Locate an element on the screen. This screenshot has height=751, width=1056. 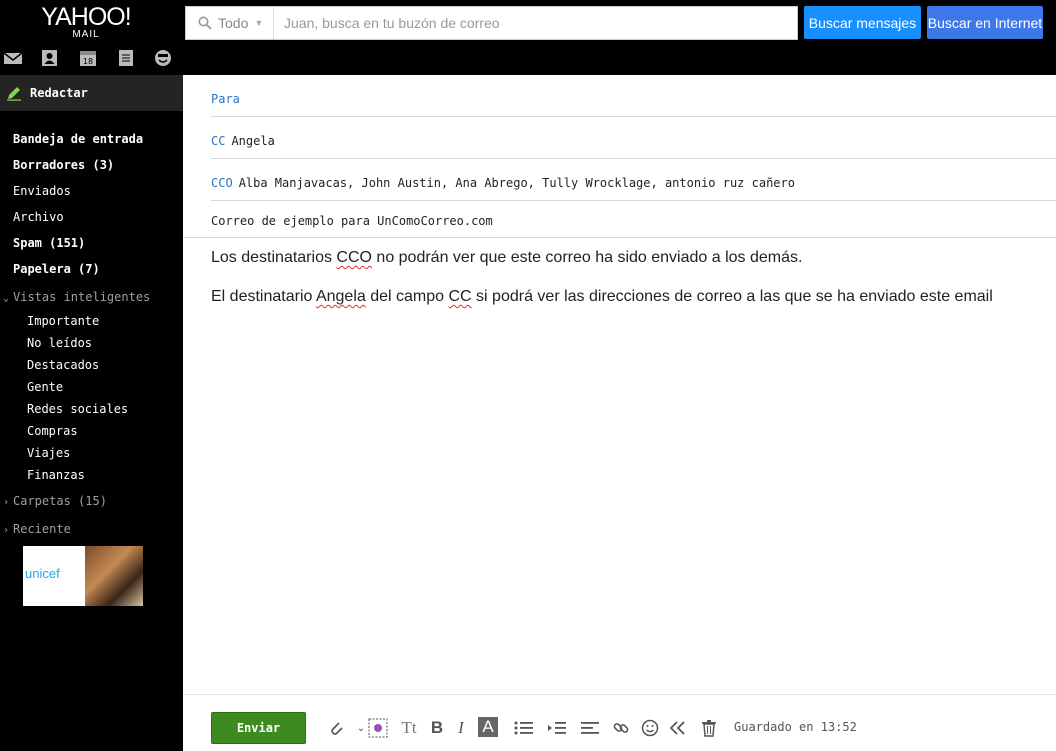
sidebar-item-inbox: Bandeja de entrada is located at coordinates (78, 139).